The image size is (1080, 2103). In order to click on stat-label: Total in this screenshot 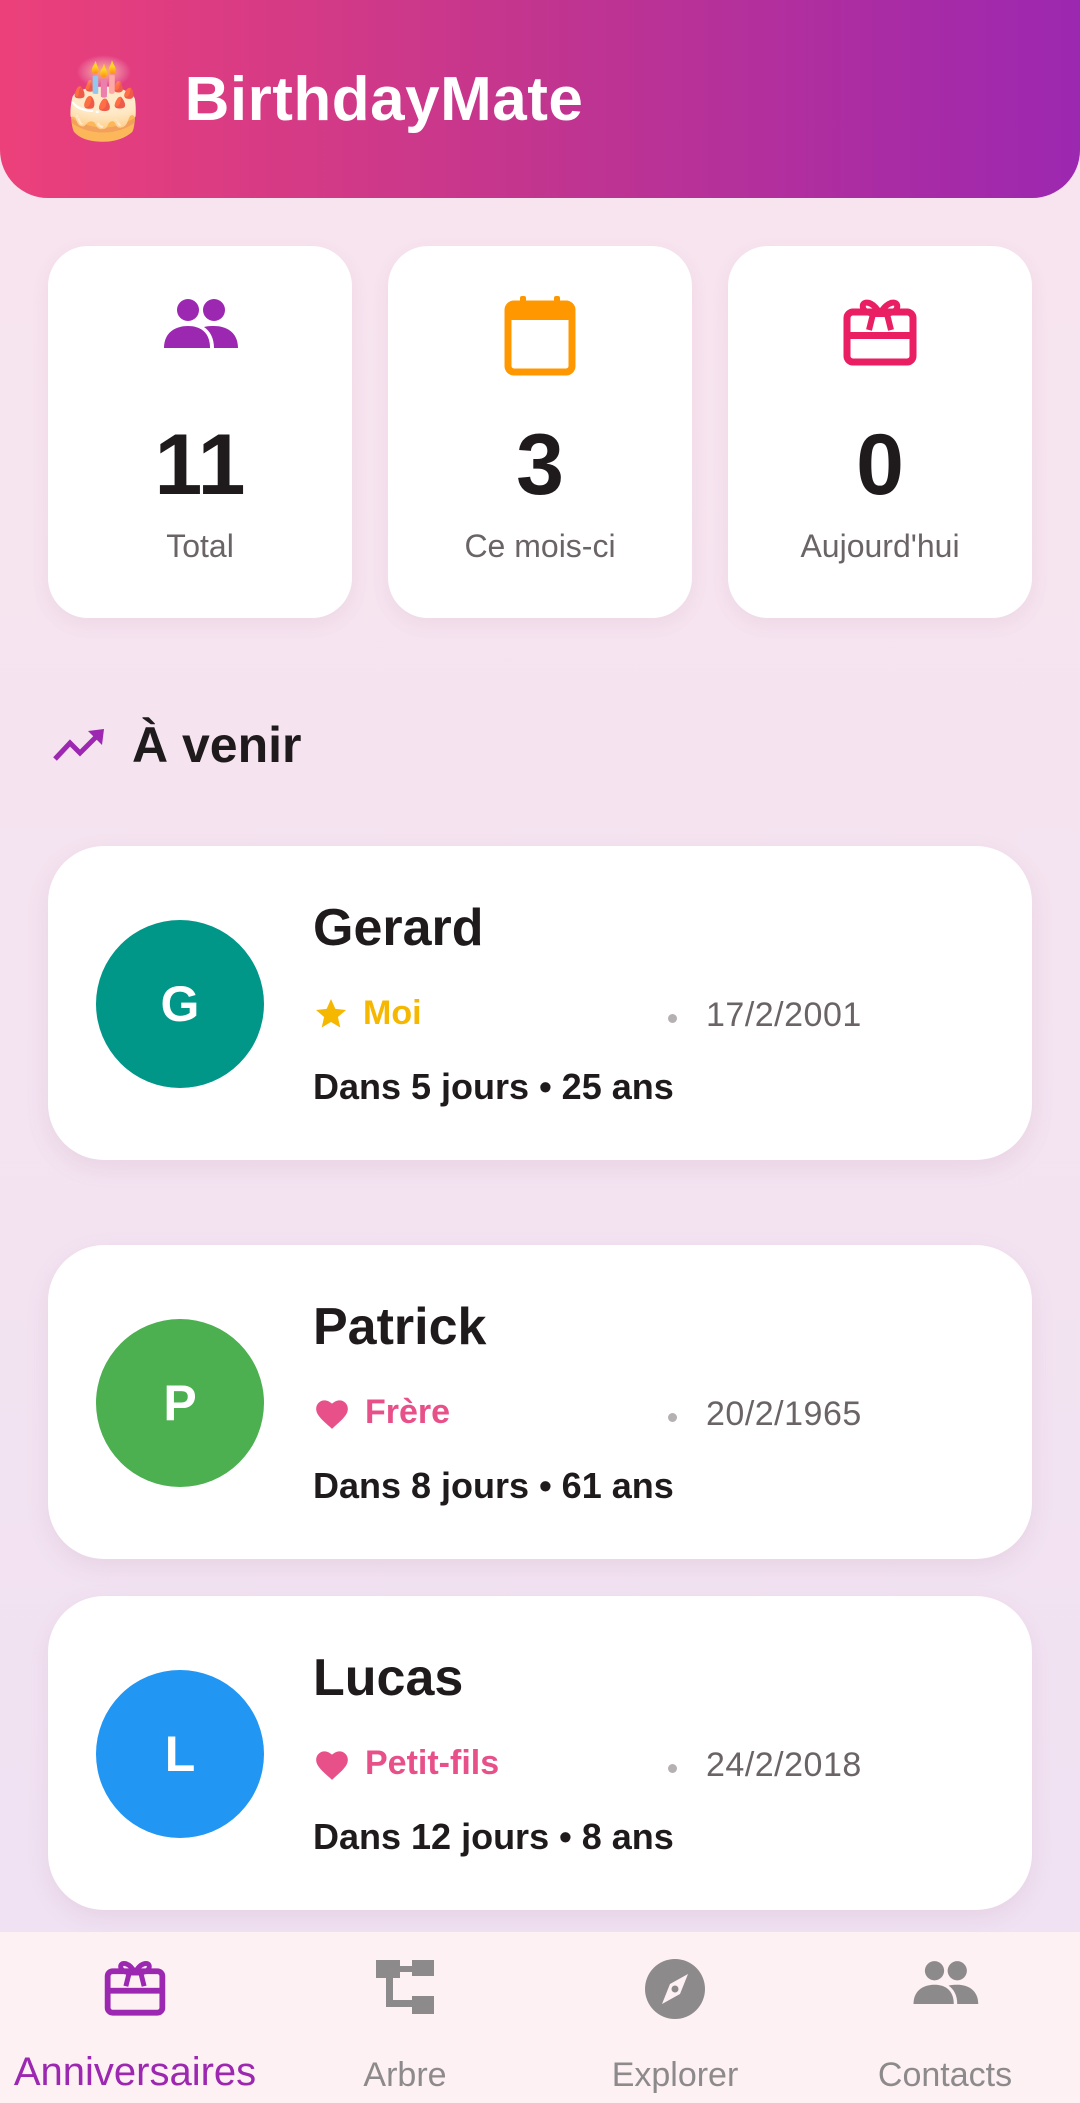, I will do `click(200, 546)`.